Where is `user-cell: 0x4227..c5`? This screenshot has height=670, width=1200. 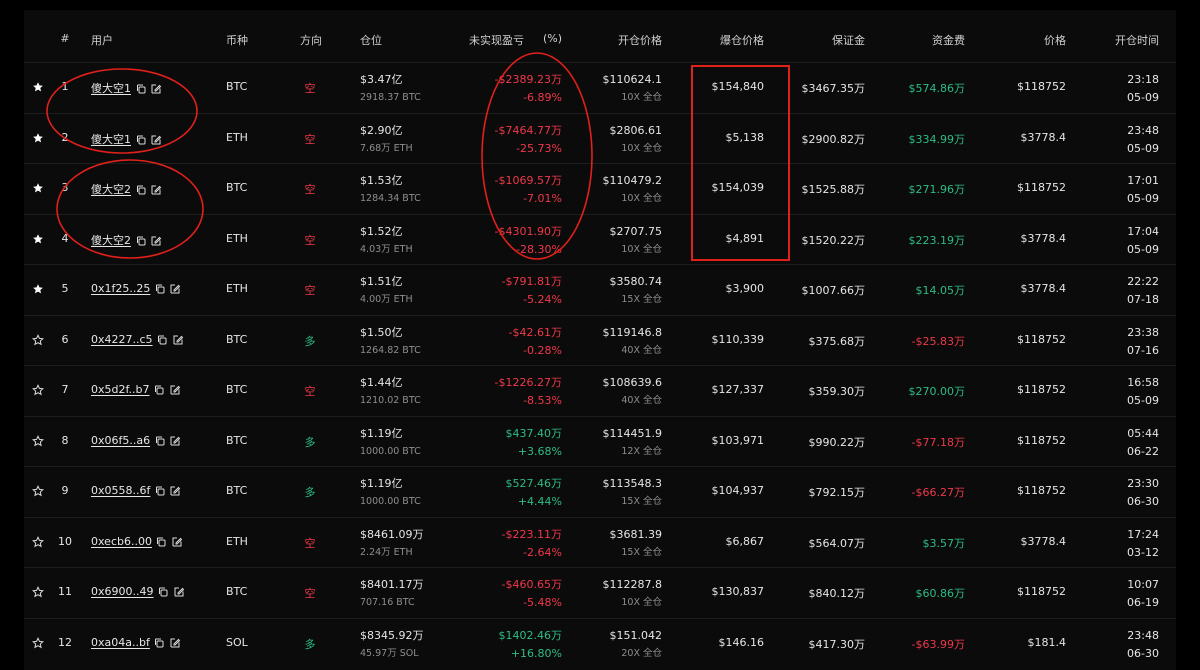
user-cell: 0x4227..c5 is located at coordinates (137, 339).